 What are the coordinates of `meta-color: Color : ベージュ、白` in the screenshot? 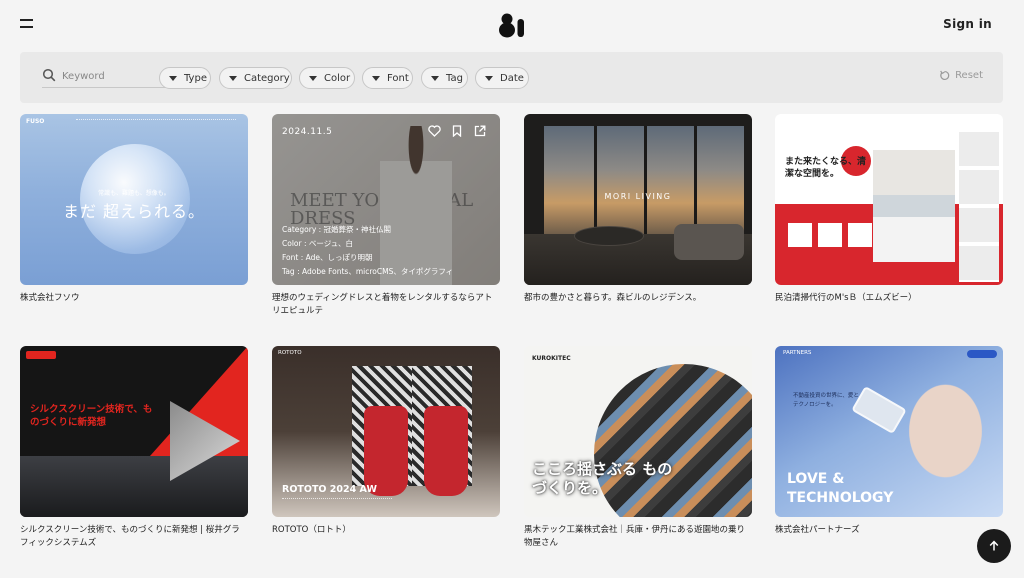 It's located at (317, 243).